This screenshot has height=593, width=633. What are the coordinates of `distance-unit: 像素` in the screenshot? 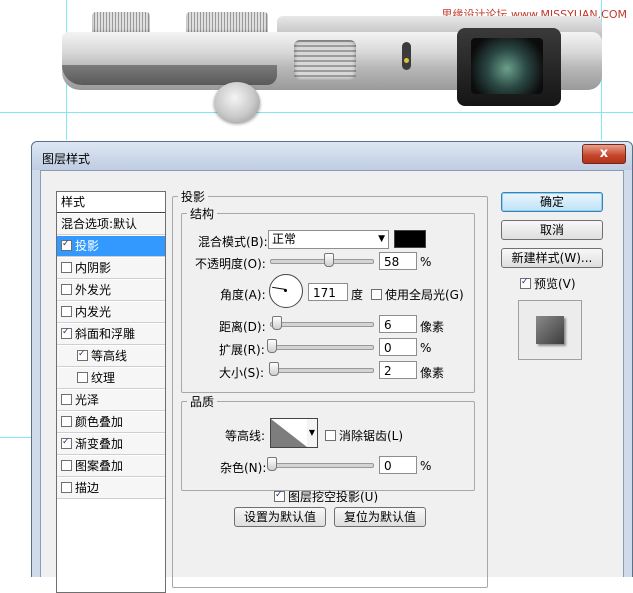 It's located at (432, 327).